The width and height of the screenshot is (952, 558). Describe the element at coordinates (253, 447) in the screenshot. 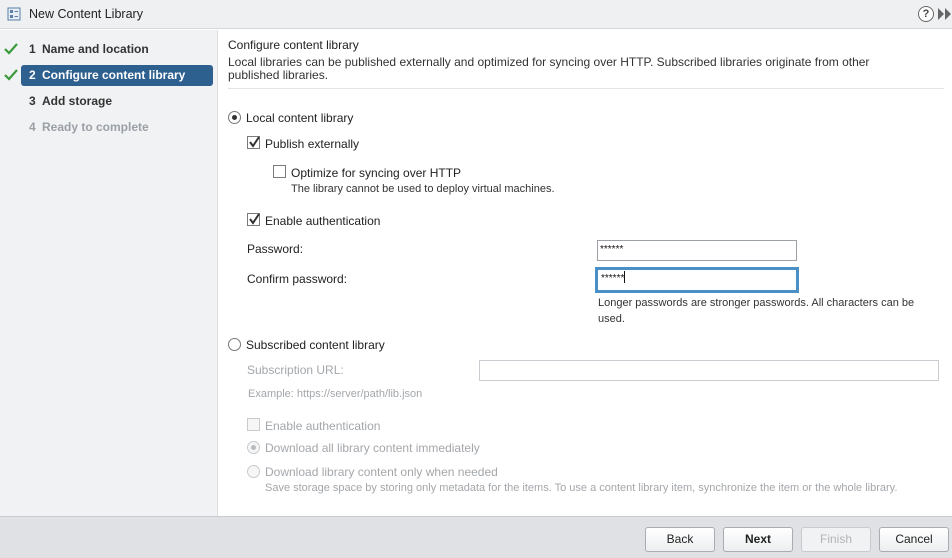

I see `download-all-radio` at that location.